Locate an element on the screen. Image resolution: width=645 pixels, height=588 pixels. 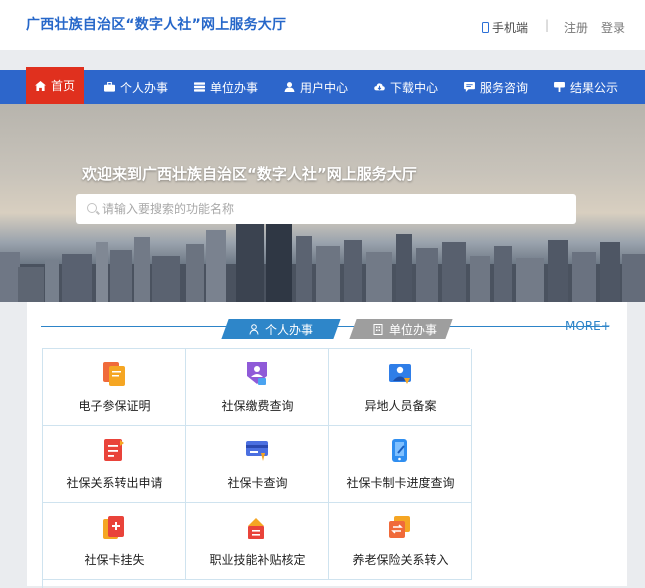
certificate-icon is located at coordinates (114, 374).